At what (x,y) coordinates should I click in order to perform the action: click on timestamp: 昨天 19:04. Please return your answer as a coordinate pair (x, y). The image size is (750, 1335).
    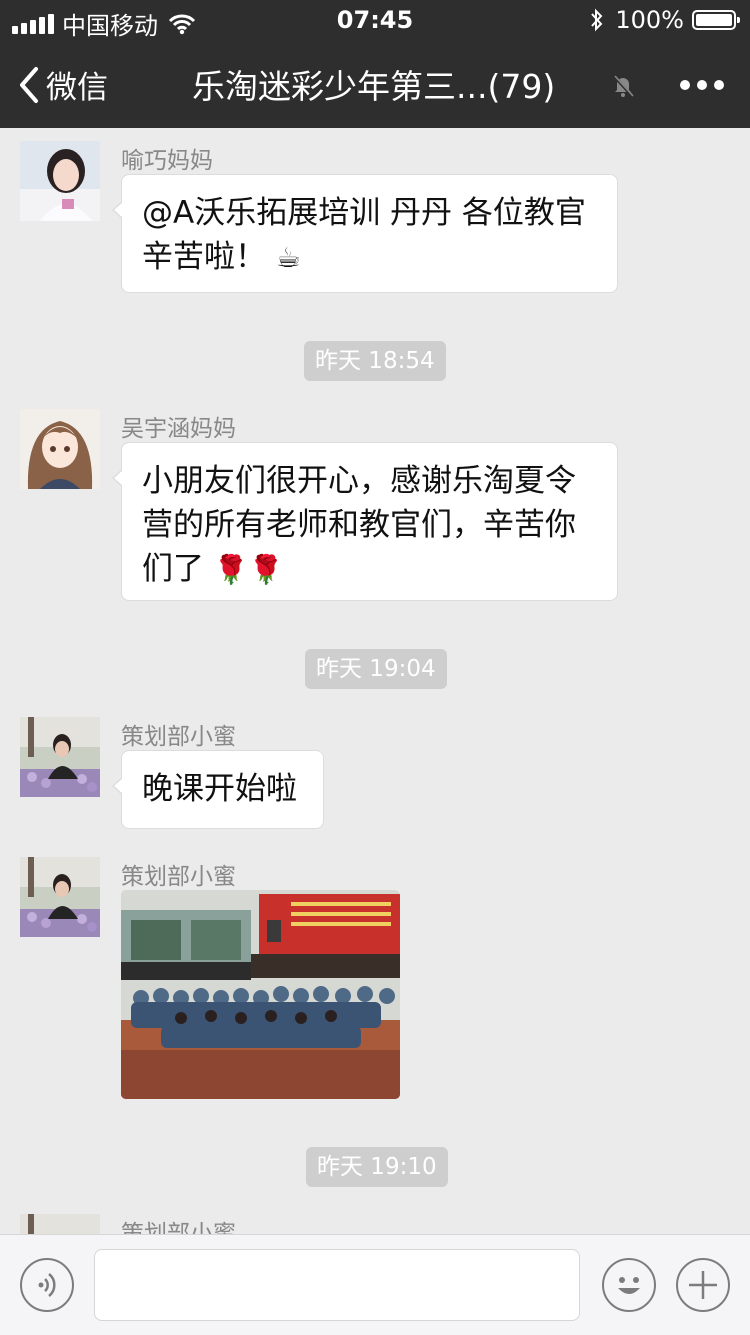
    Looking at the image, I should click on (376, 669).